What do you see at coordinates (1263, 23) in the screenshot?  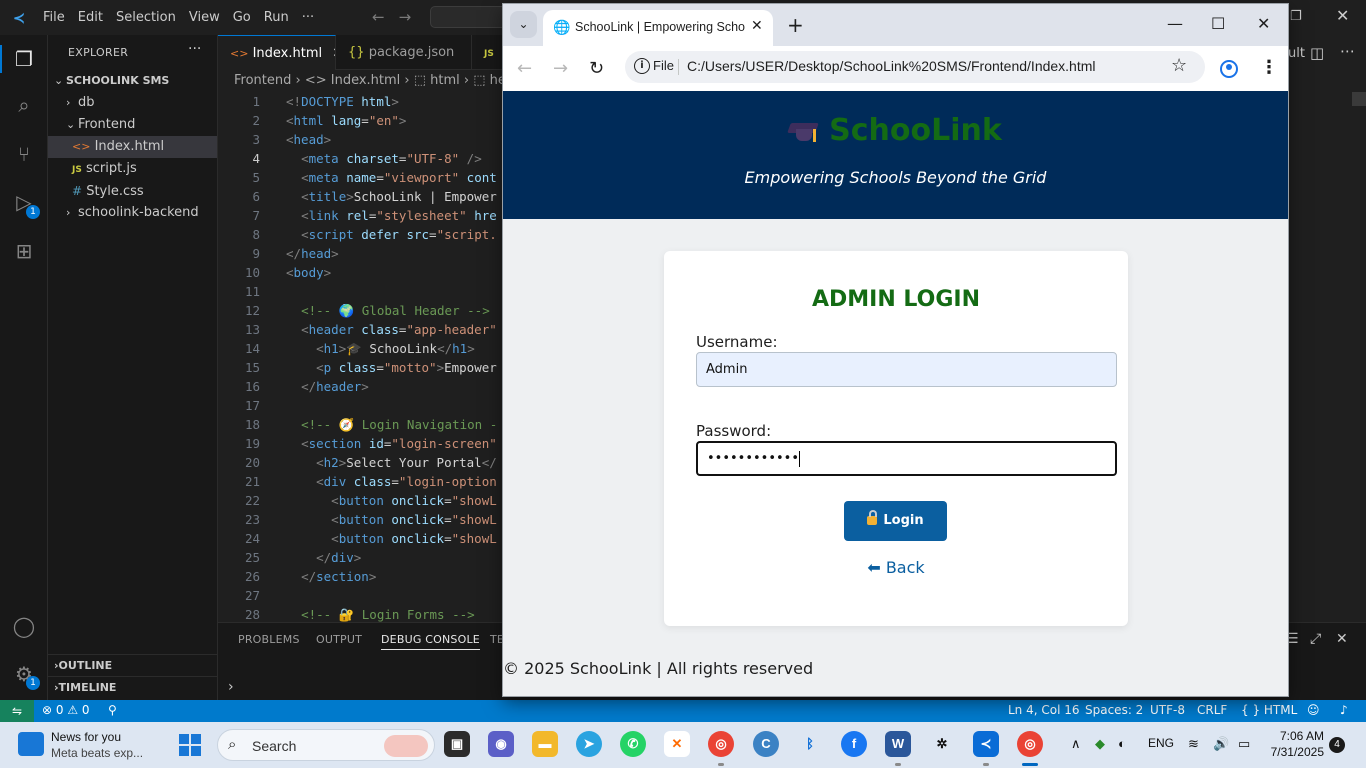 I see `close-window-icon: ✕` at bounding box center [1263, 23].